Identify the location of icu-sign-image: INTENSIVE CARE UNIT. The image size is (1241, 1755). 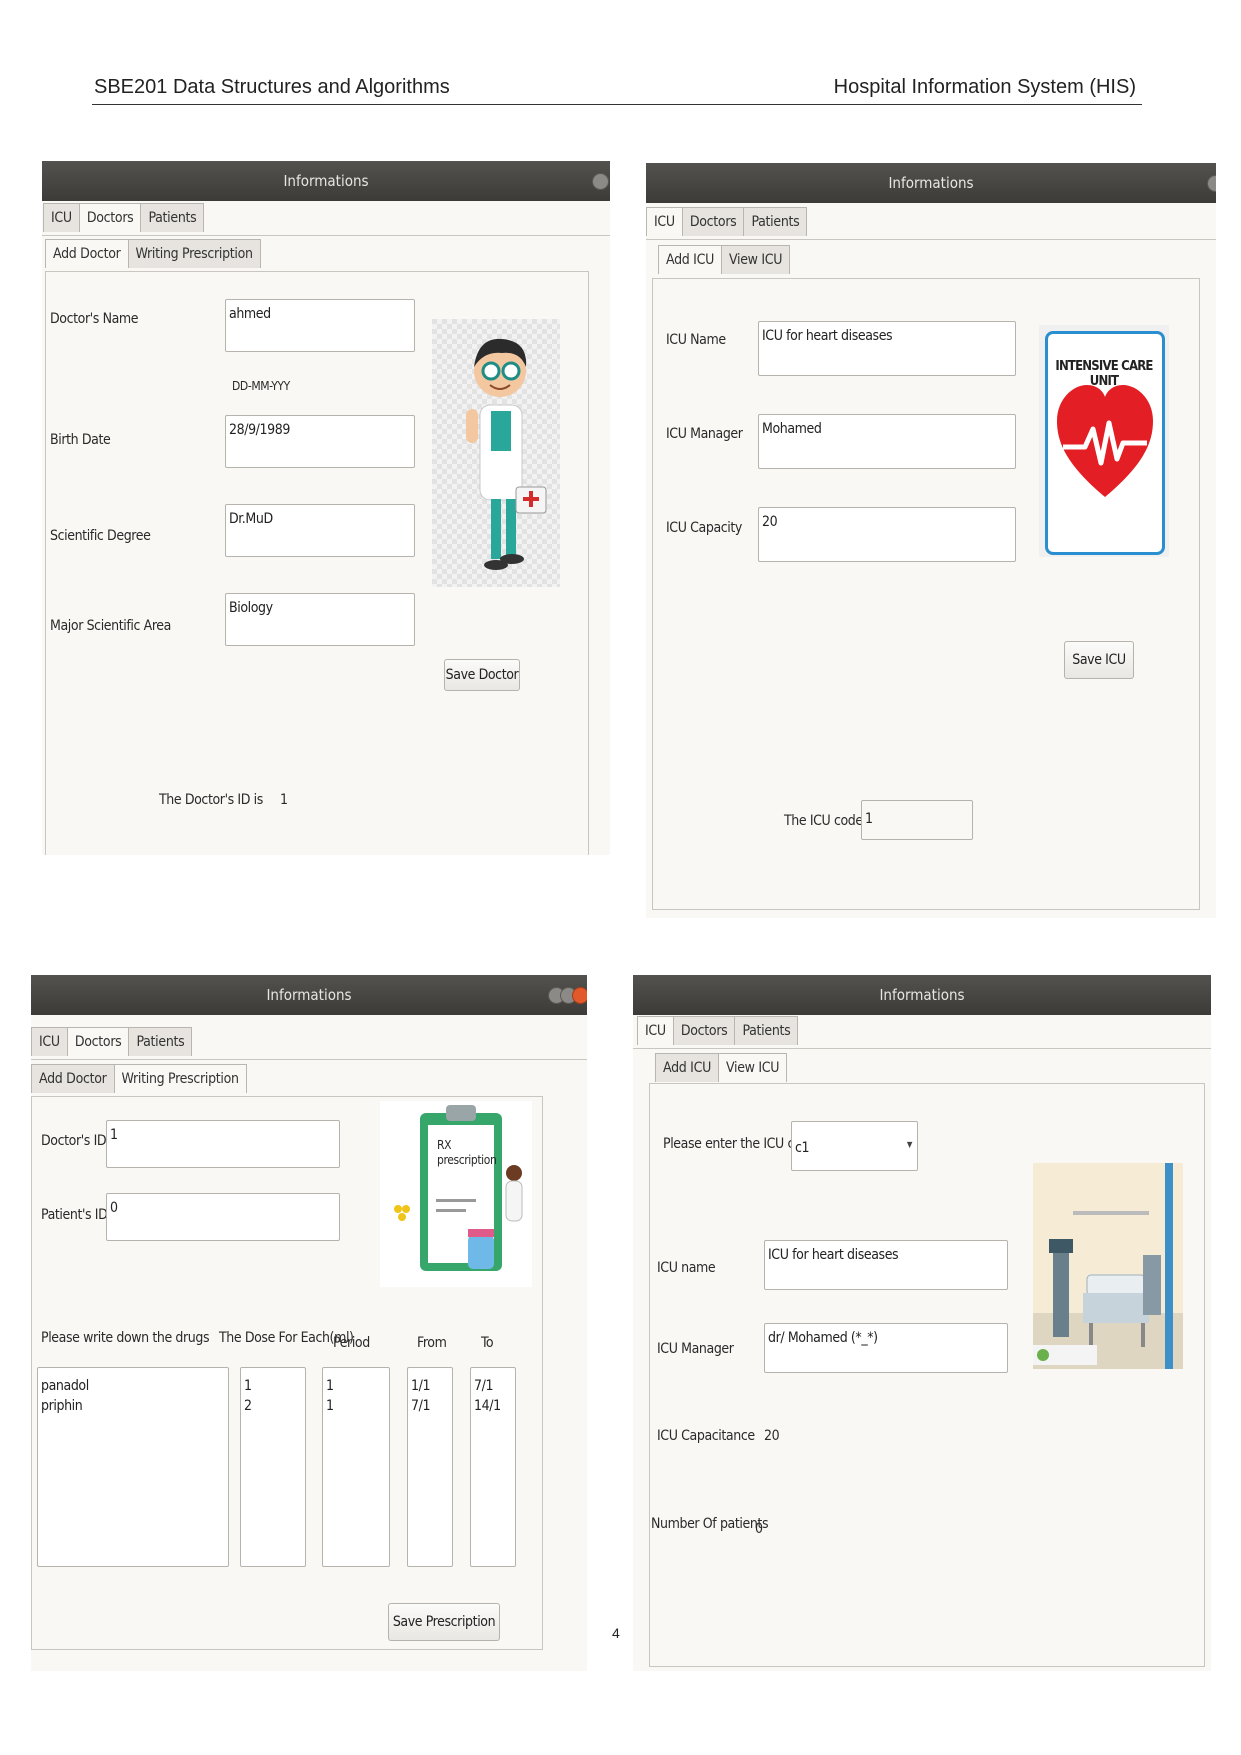
(1104, 441).